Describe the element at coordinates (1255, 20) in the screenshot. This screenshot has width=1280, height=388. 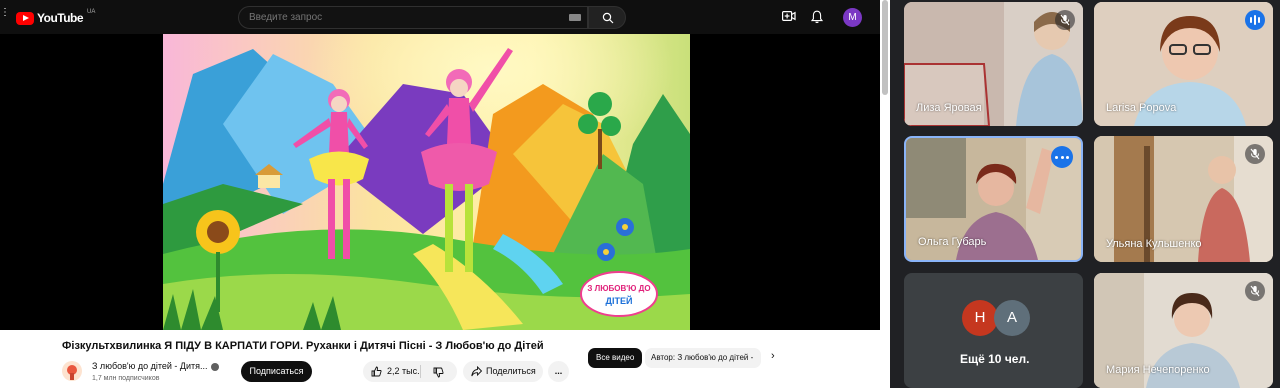
I see `speaking-indicator-icon` at that location.